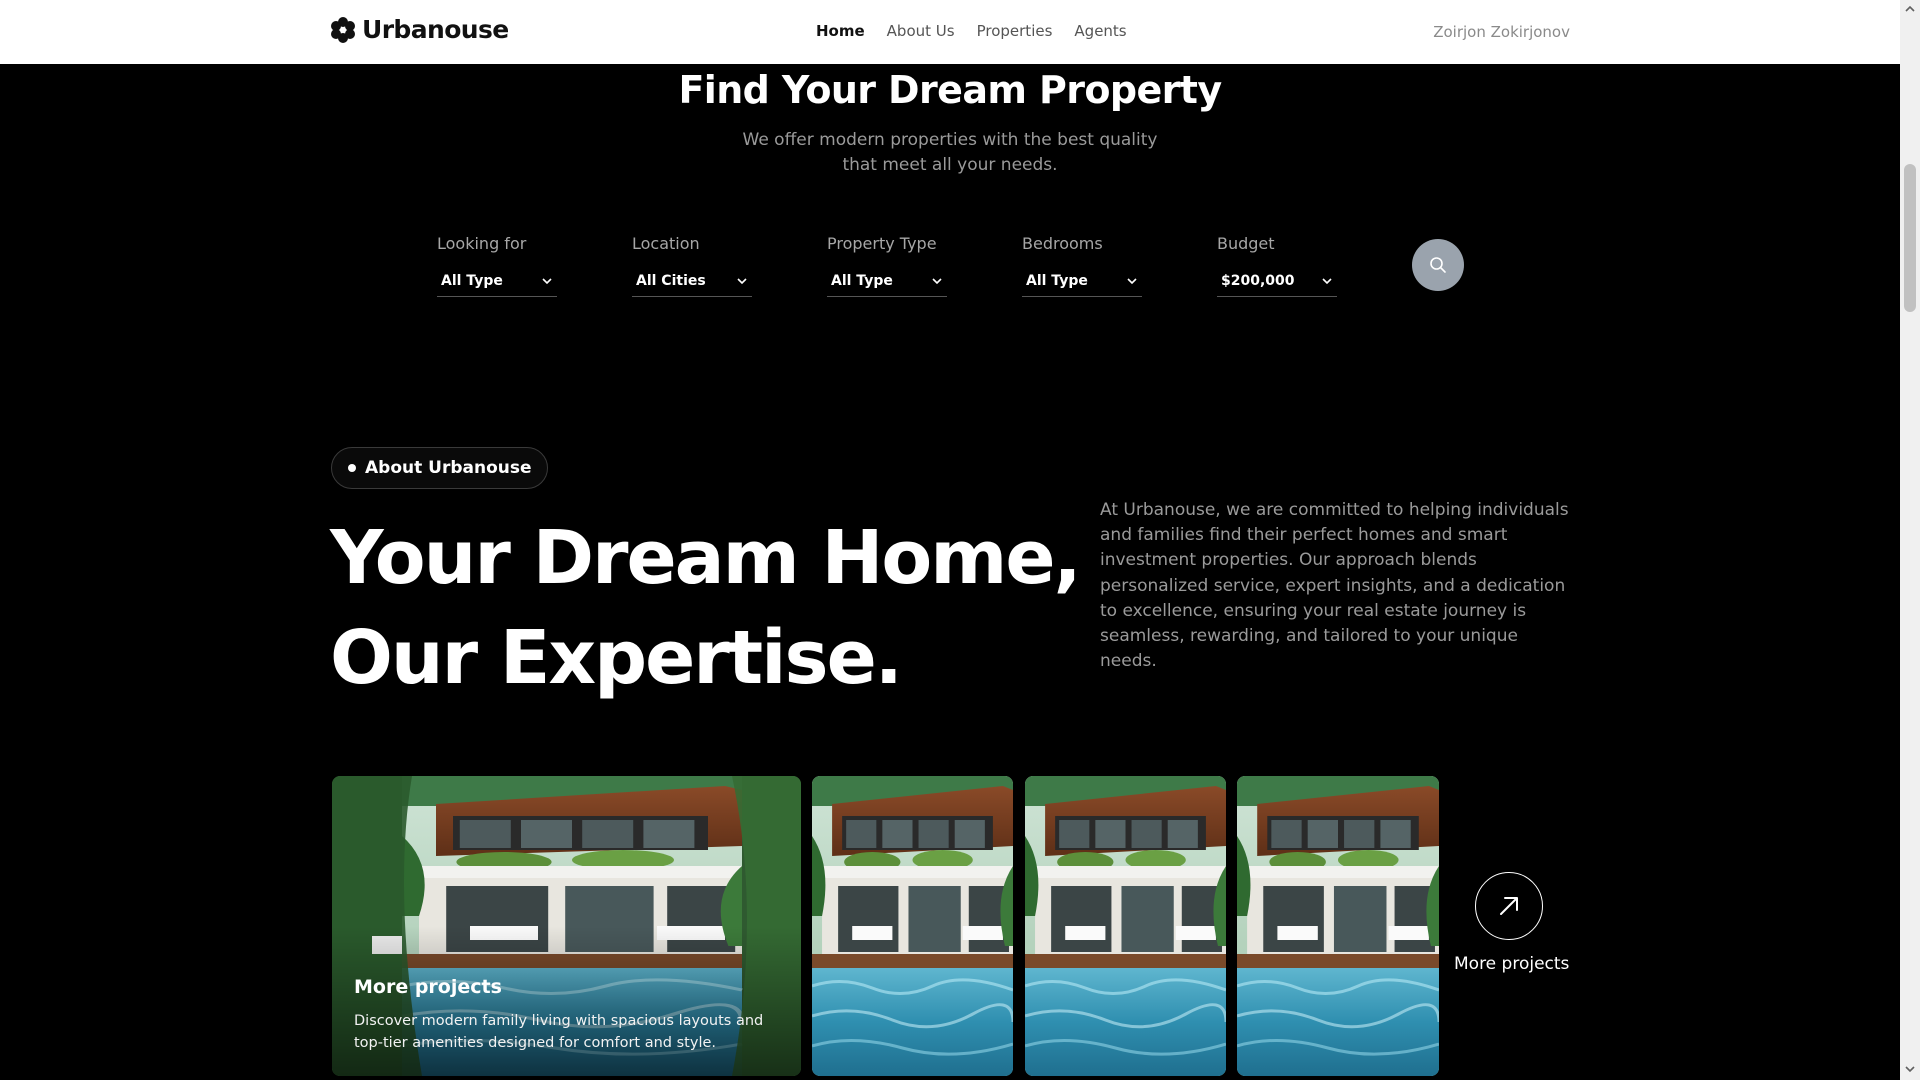 This screenshot has height=1080, width=1920. What do you see at coordinates (428, 987) in the screenshot?
I see `card-title: More projects` at bounding box center [428, 987].